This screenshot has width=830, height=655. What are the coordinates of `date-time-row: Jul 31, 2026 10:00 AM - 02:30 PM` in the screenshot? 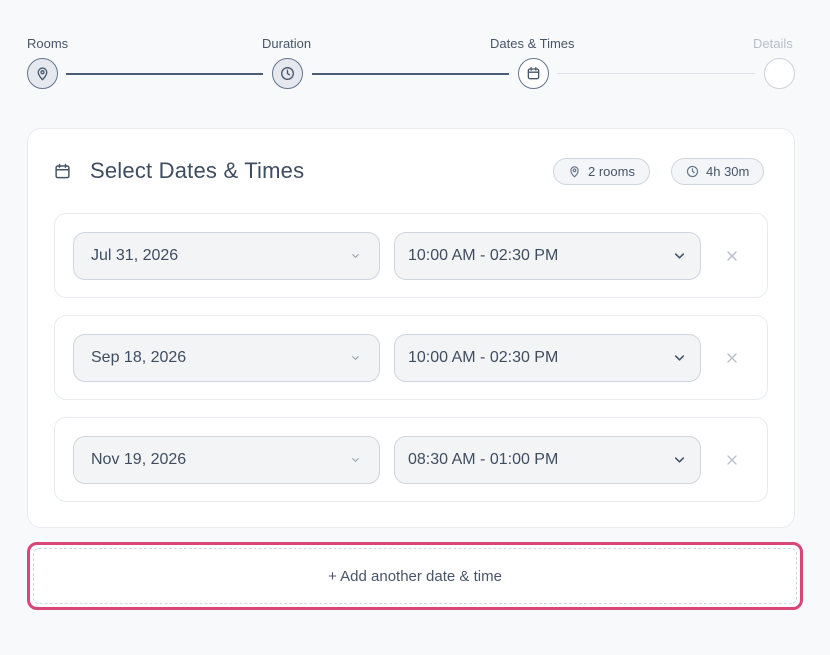 It's located at (411, 255).